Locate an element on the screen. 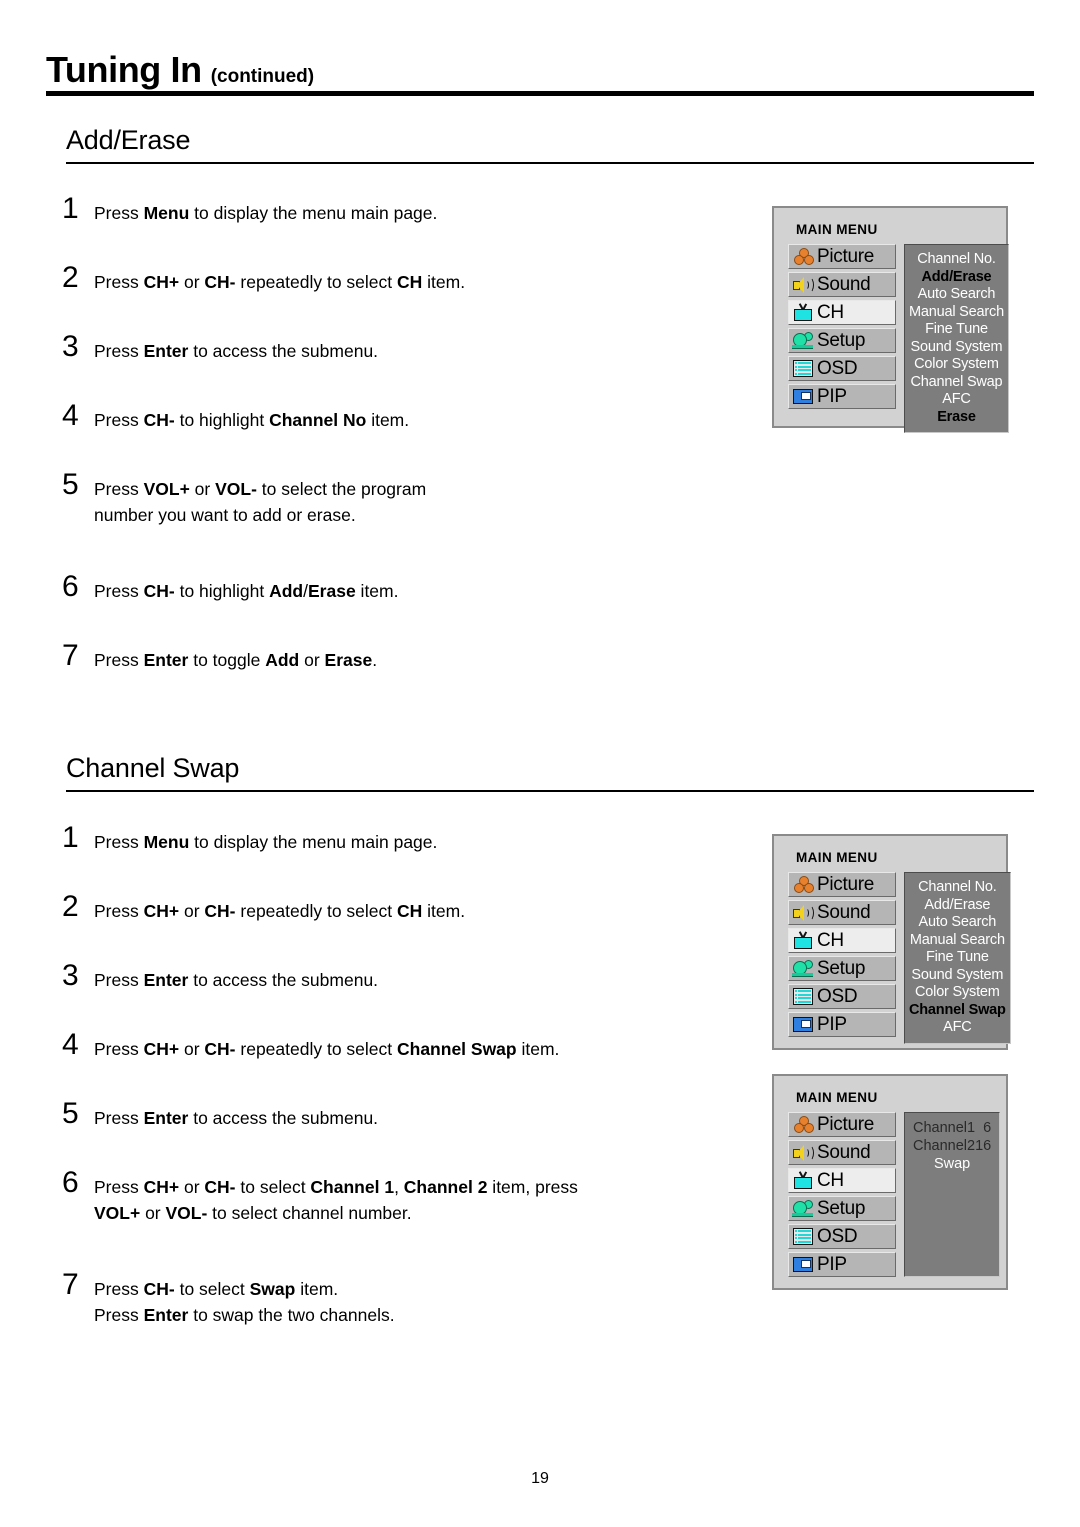 Image resolution: width=1080 pixels, height=1527 pixels. step-number: 1 is located at coordinates (70, 837).